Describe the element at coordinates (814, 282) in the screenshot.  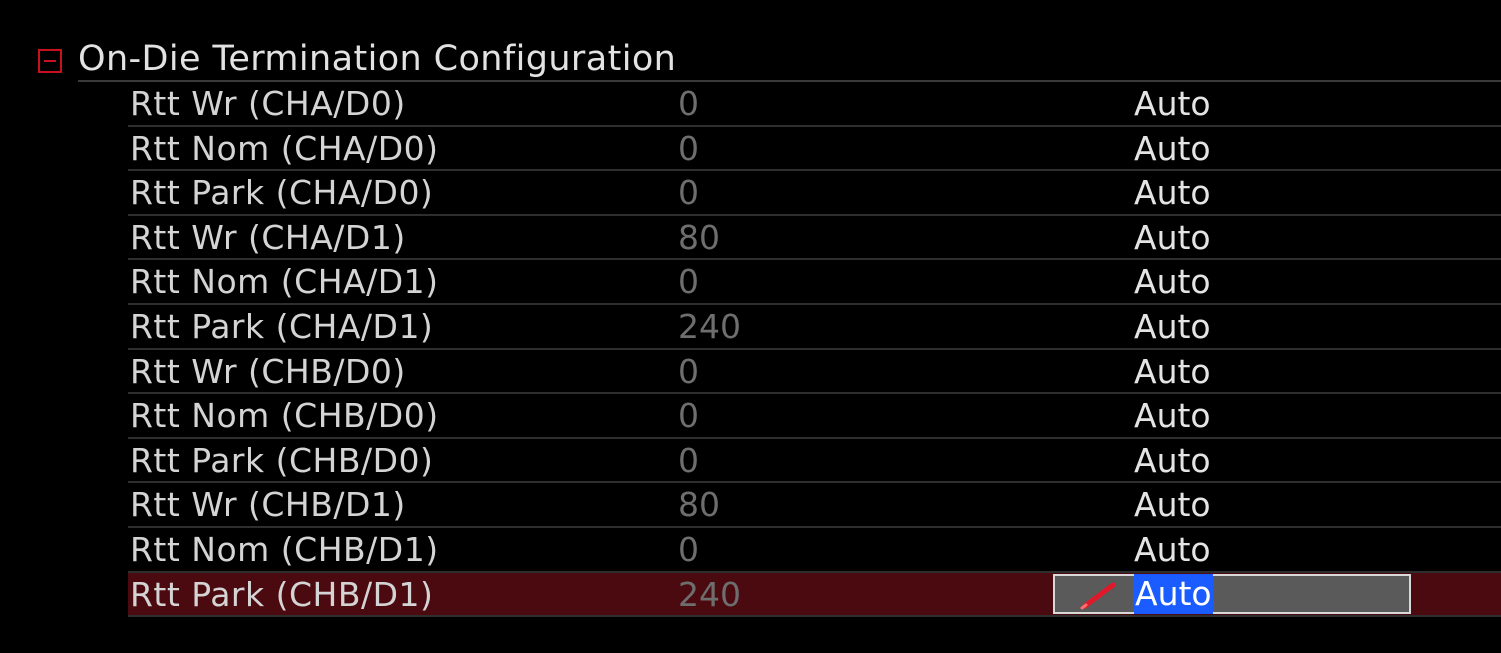
I see `setting-row: Rtt Nom (CHA/D1) 0 Auto` at that location.